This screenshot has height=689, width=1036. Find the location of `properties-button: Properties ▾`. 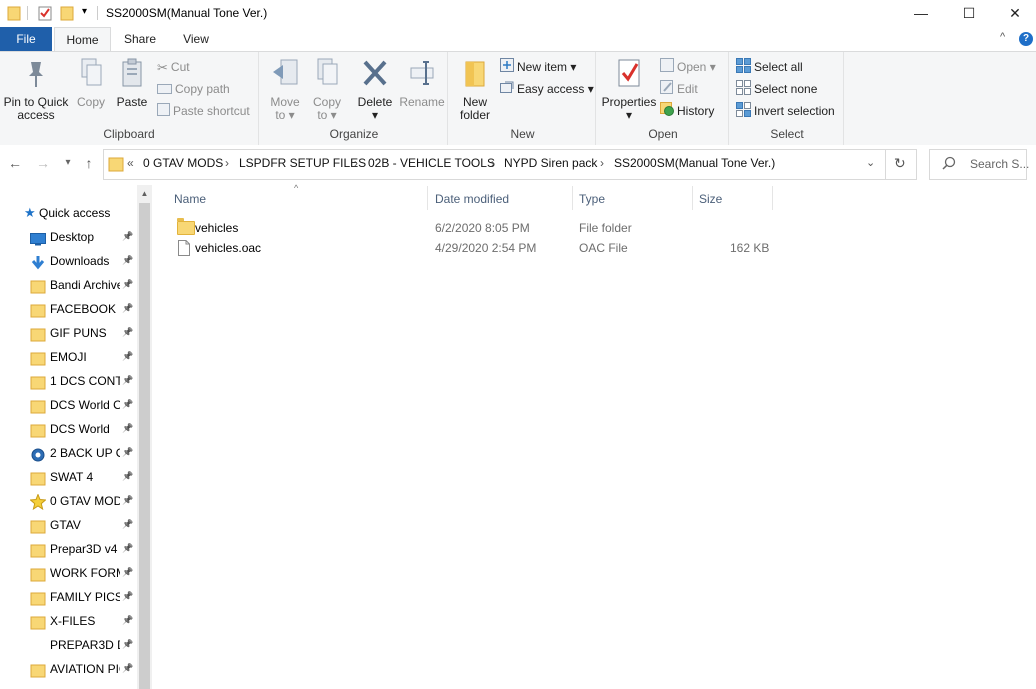

properties-button: Properties ▾ is located at coordinates (629, 89).